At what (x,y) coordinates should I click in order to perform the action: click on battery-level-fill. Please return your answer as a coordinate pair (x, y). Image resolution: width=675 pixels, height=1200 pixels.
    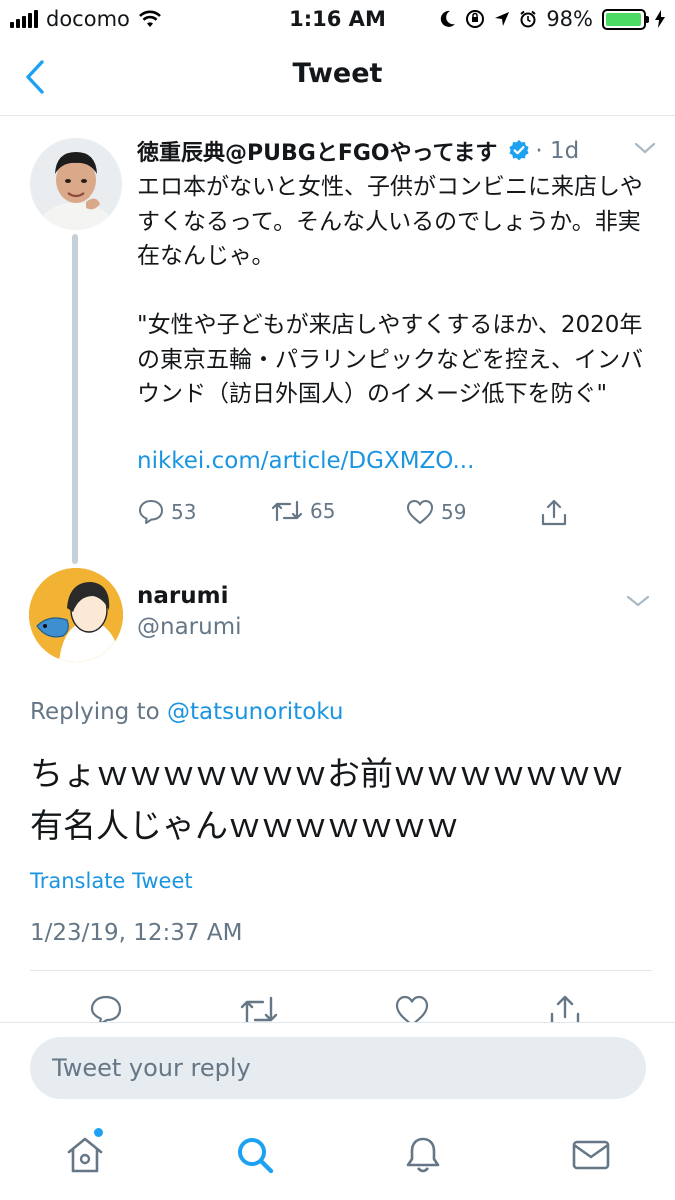
    Looking at the image, I should click on (624, 19).